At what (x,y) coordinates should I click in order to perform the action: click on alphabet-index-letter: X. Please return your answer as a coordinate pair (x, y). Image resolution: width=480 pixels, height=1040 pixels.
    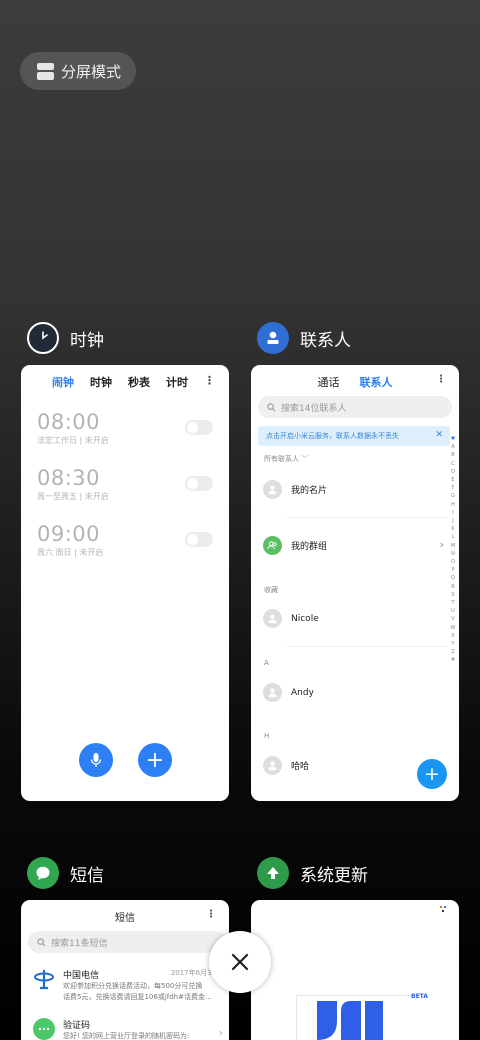
    Looking at the image, I should click on (452, 636).